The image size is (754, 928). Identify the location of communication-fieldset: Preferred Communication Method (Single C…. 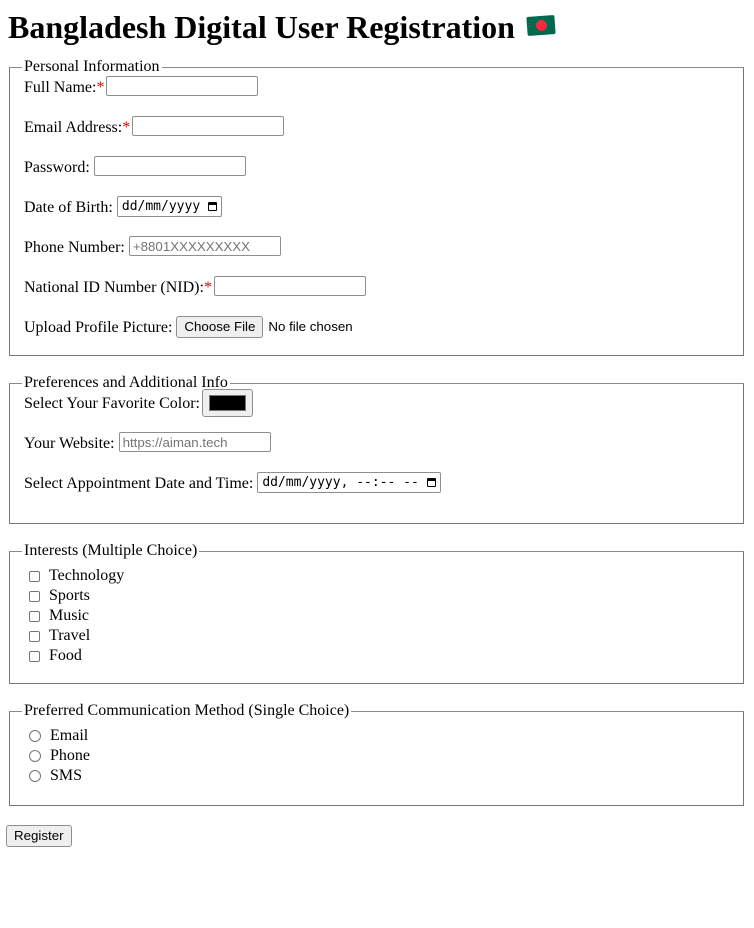
(376, 754).